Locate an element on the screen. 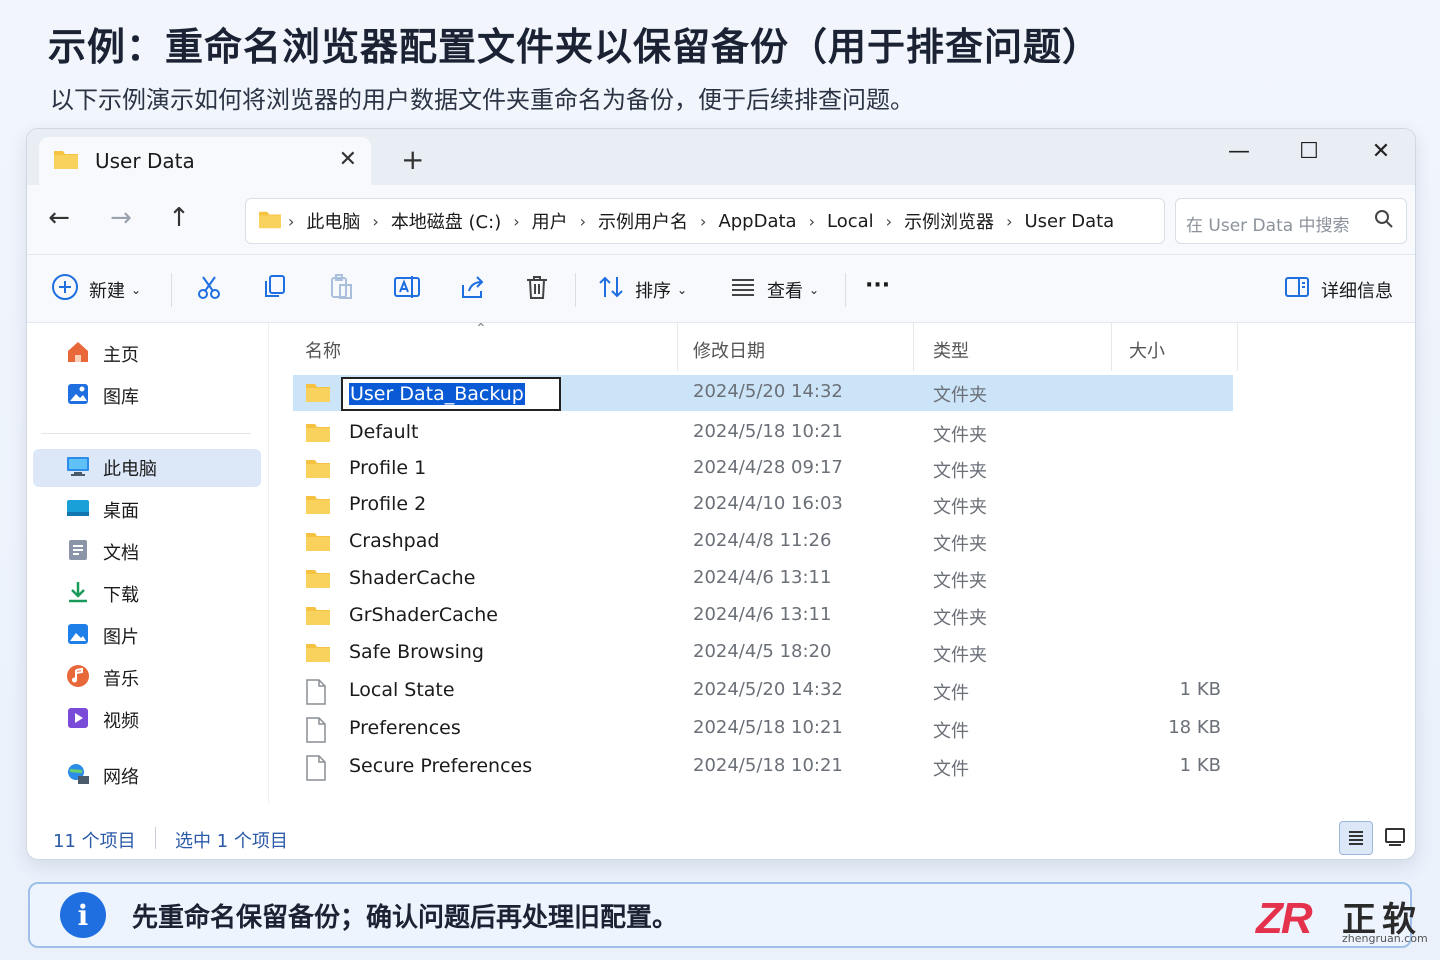 The width and height of the screenshot is (1440, 960). breadcrumb-item: 此电脑 is located at coordinates (333, 221).